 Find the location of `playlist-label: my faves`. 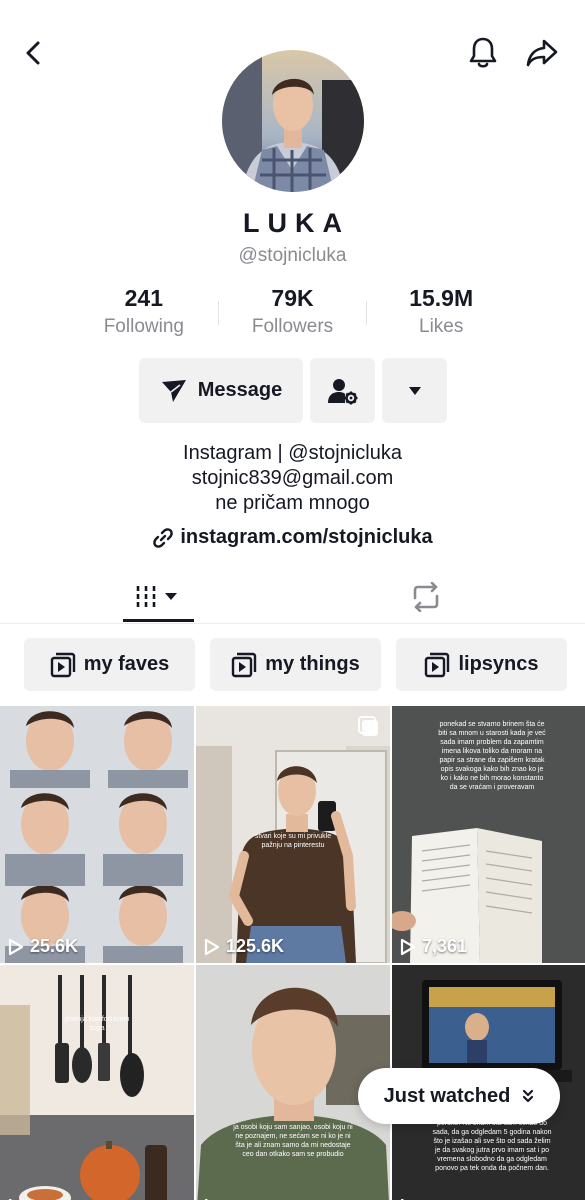

playlist-label: my faves is located at coordinates (126, 664).